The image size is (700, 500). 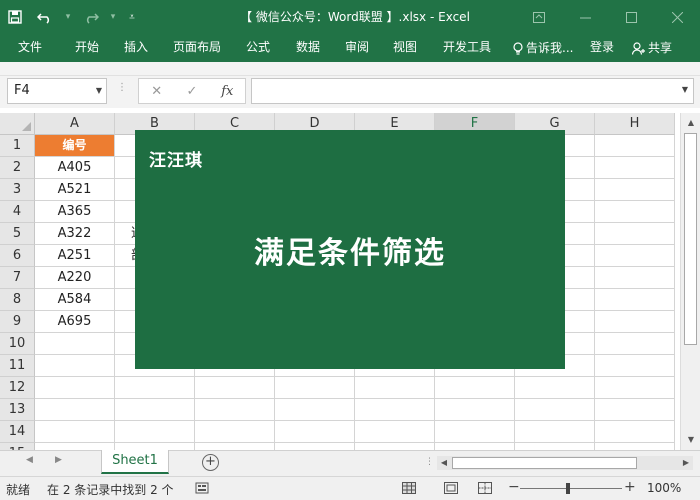 I want to click on cell-h8, so click(x=635, y=300).